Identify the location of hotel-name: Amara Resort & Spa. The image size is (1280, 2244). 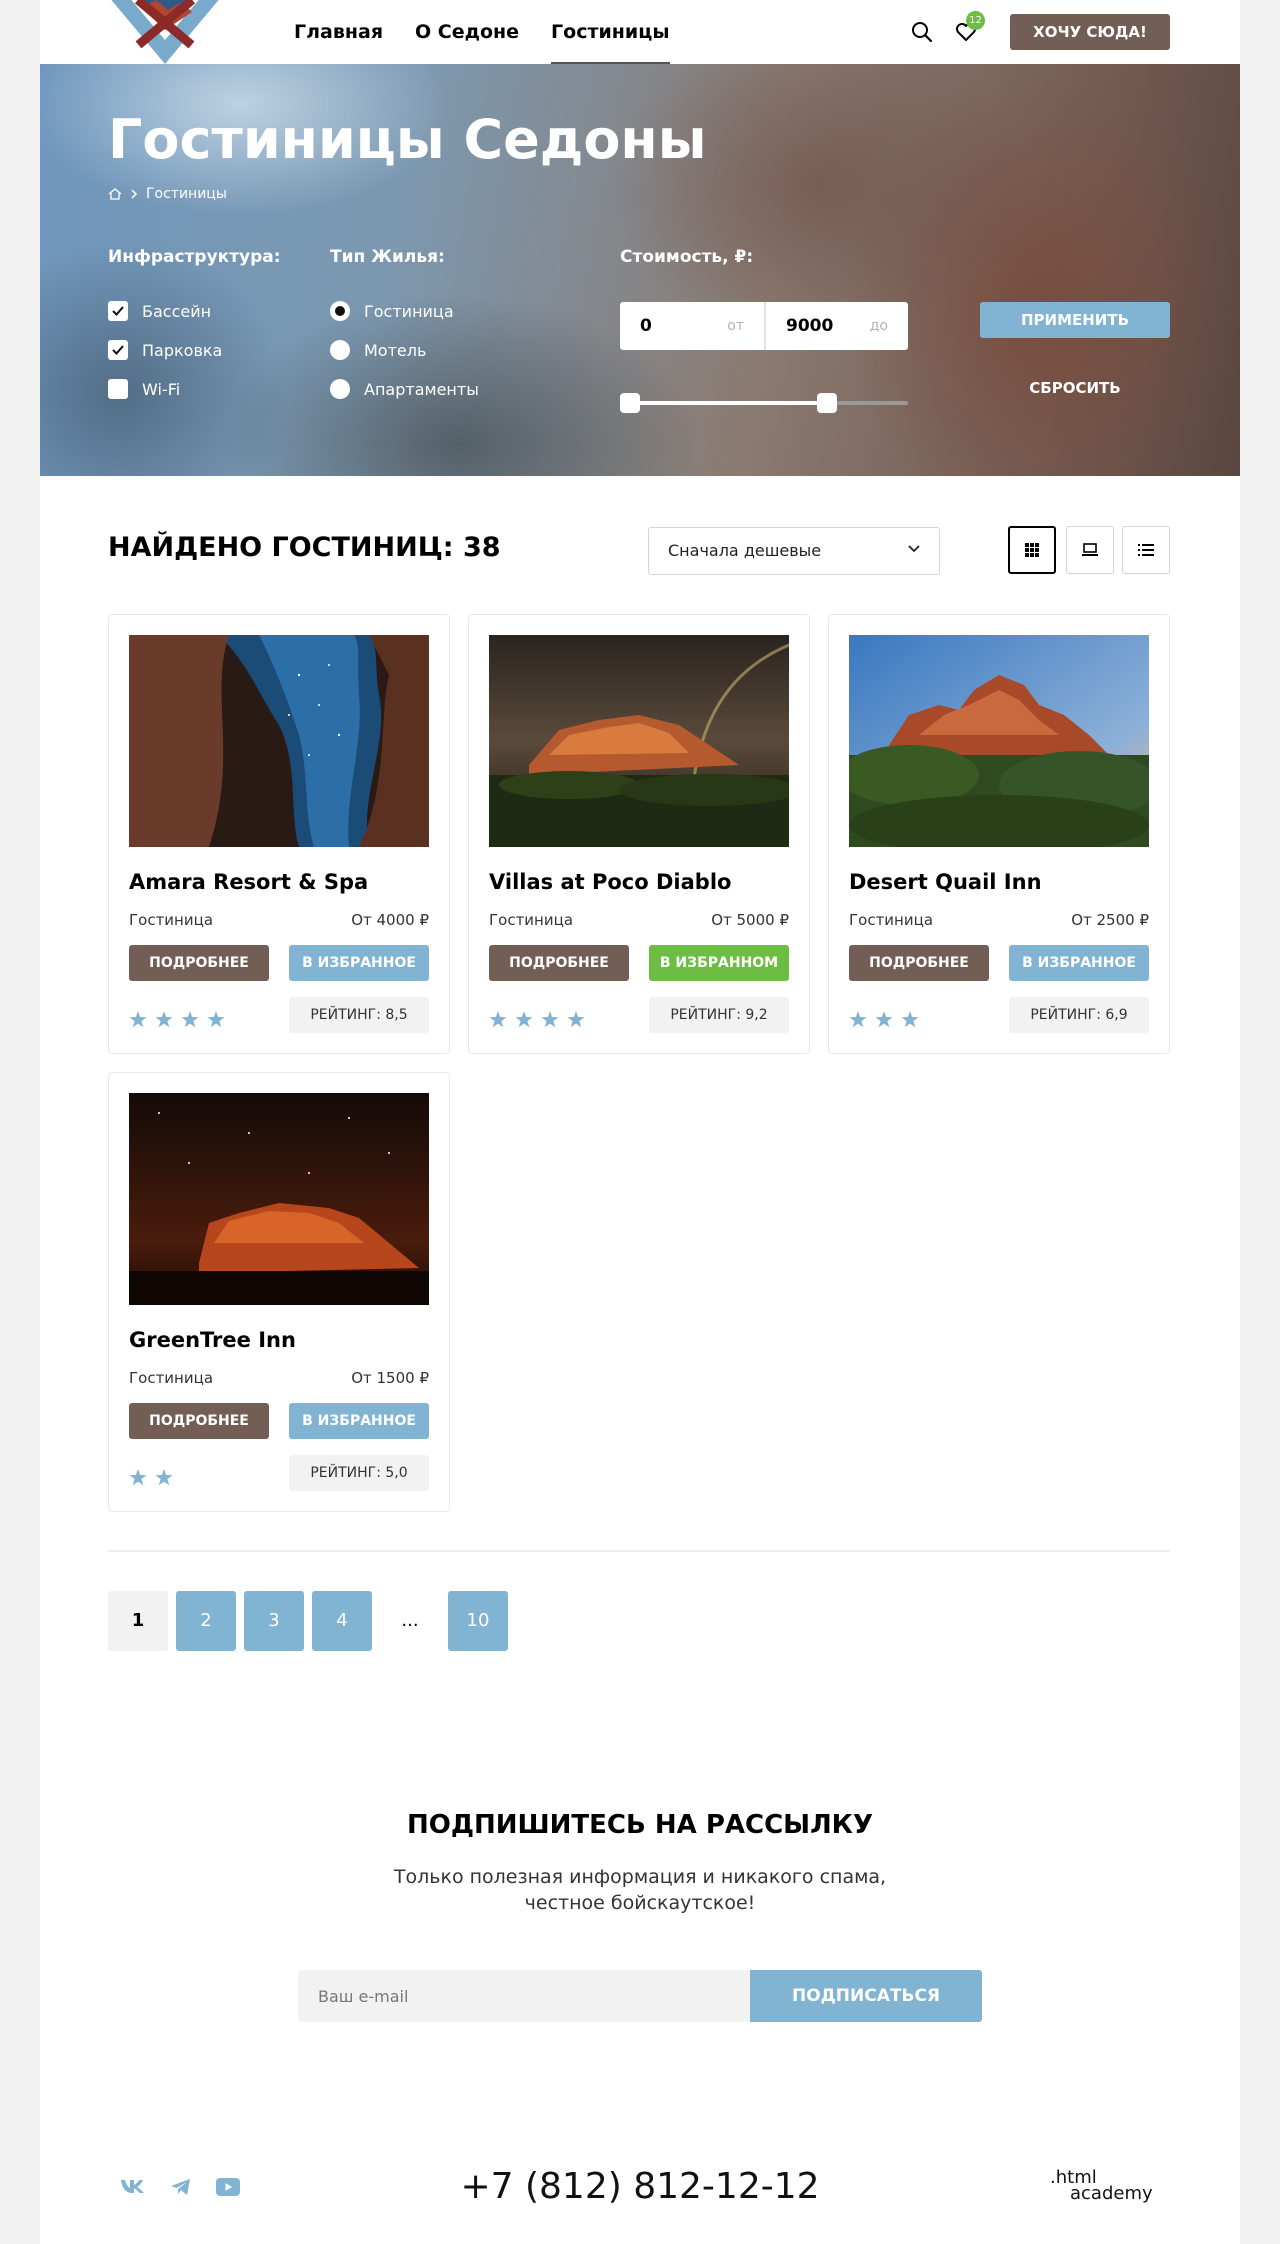
(248, 882).